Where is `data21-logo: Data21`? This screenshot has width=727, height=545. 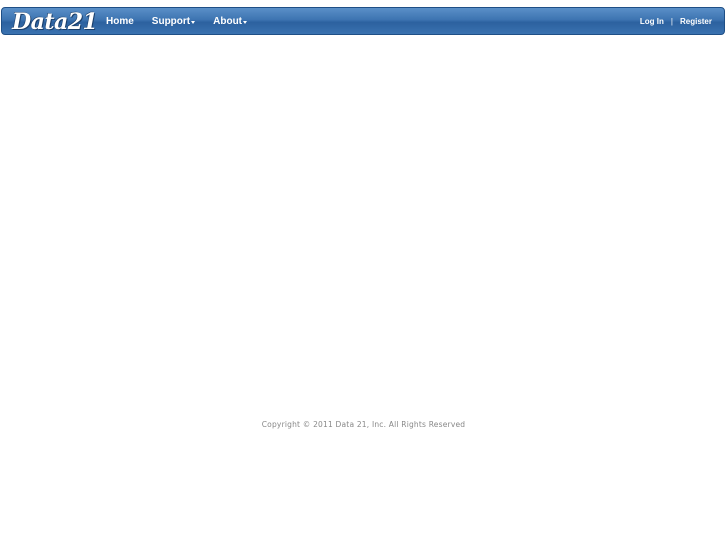
data21-logo: Data21 is located at coordinates (55, 22).